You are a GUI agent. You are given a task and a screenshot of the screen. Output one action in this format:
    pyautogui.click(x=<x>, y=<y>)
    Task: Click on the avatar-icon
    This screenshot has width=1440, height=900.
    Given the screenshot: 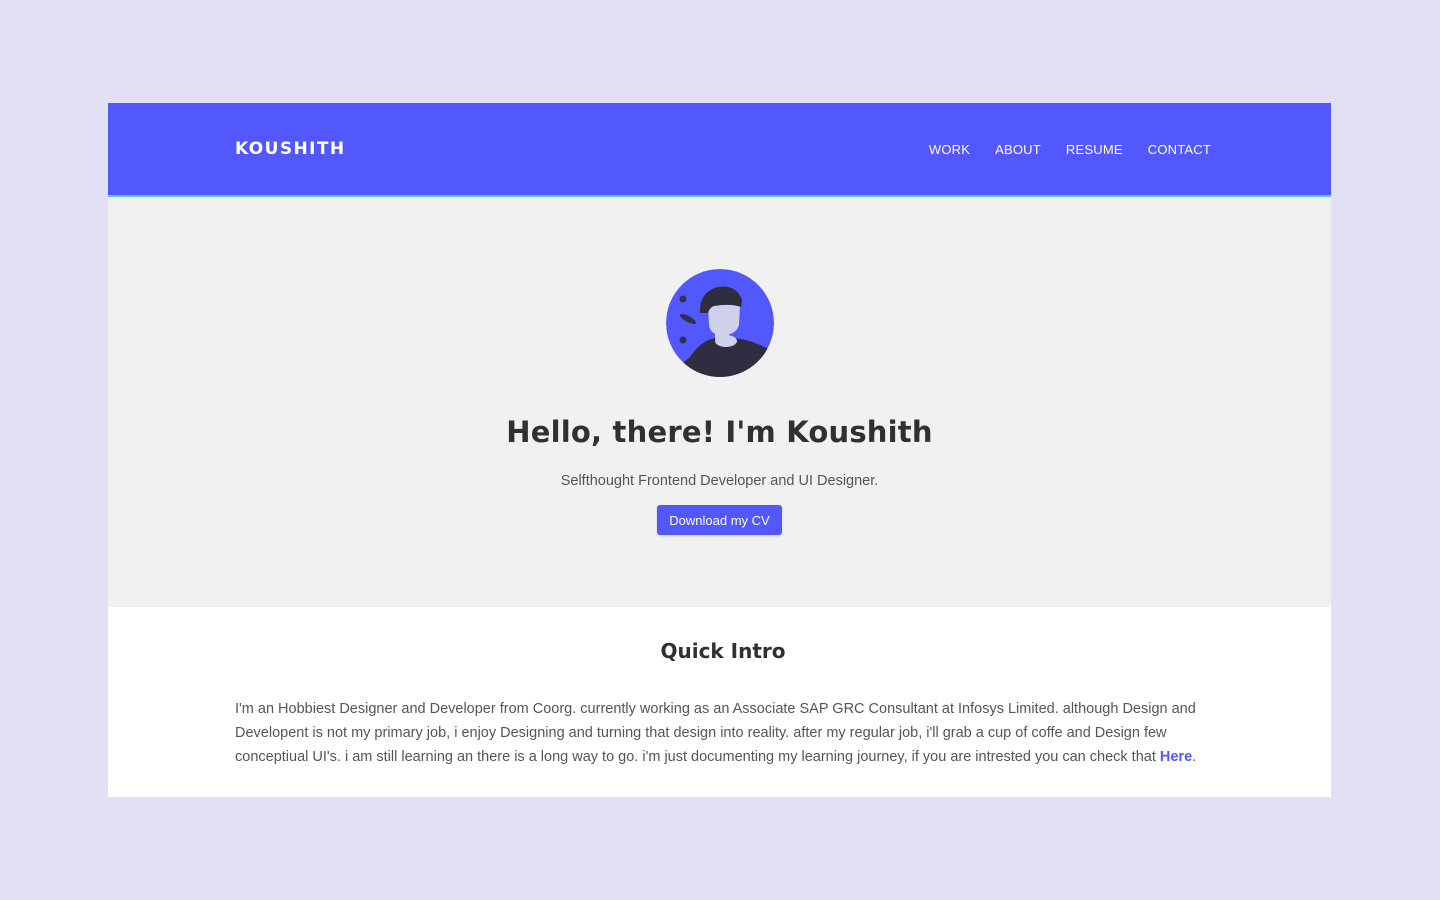 What is the action you would take?
    pyautogui.click(x=719, y=323)
    